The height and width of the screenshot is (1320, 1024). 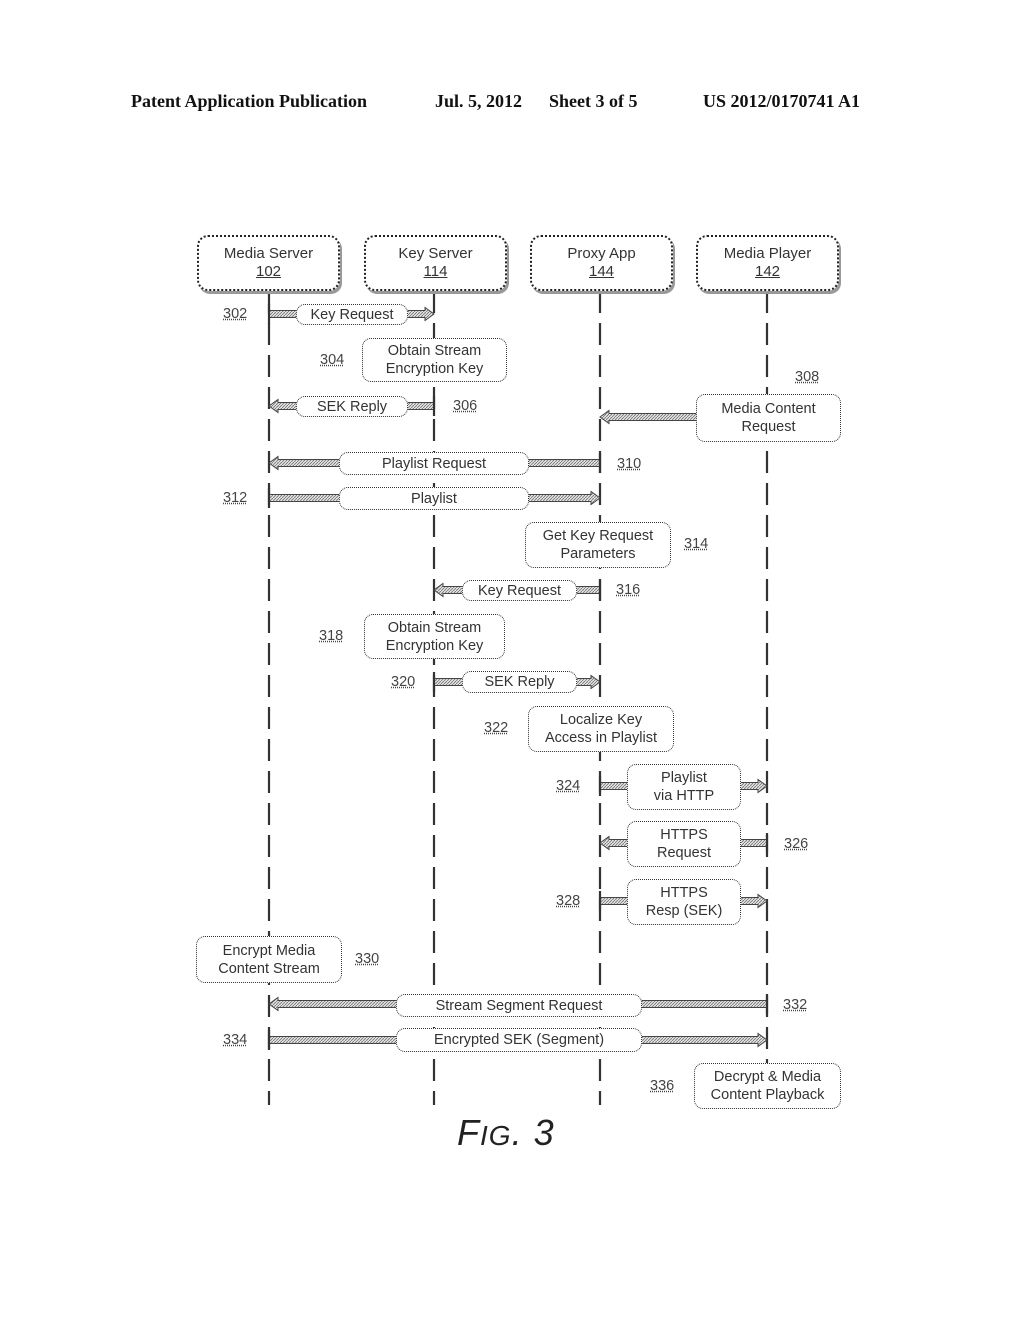 I want to click on process-line: Encrypt Media, so click(x=269, y=950).